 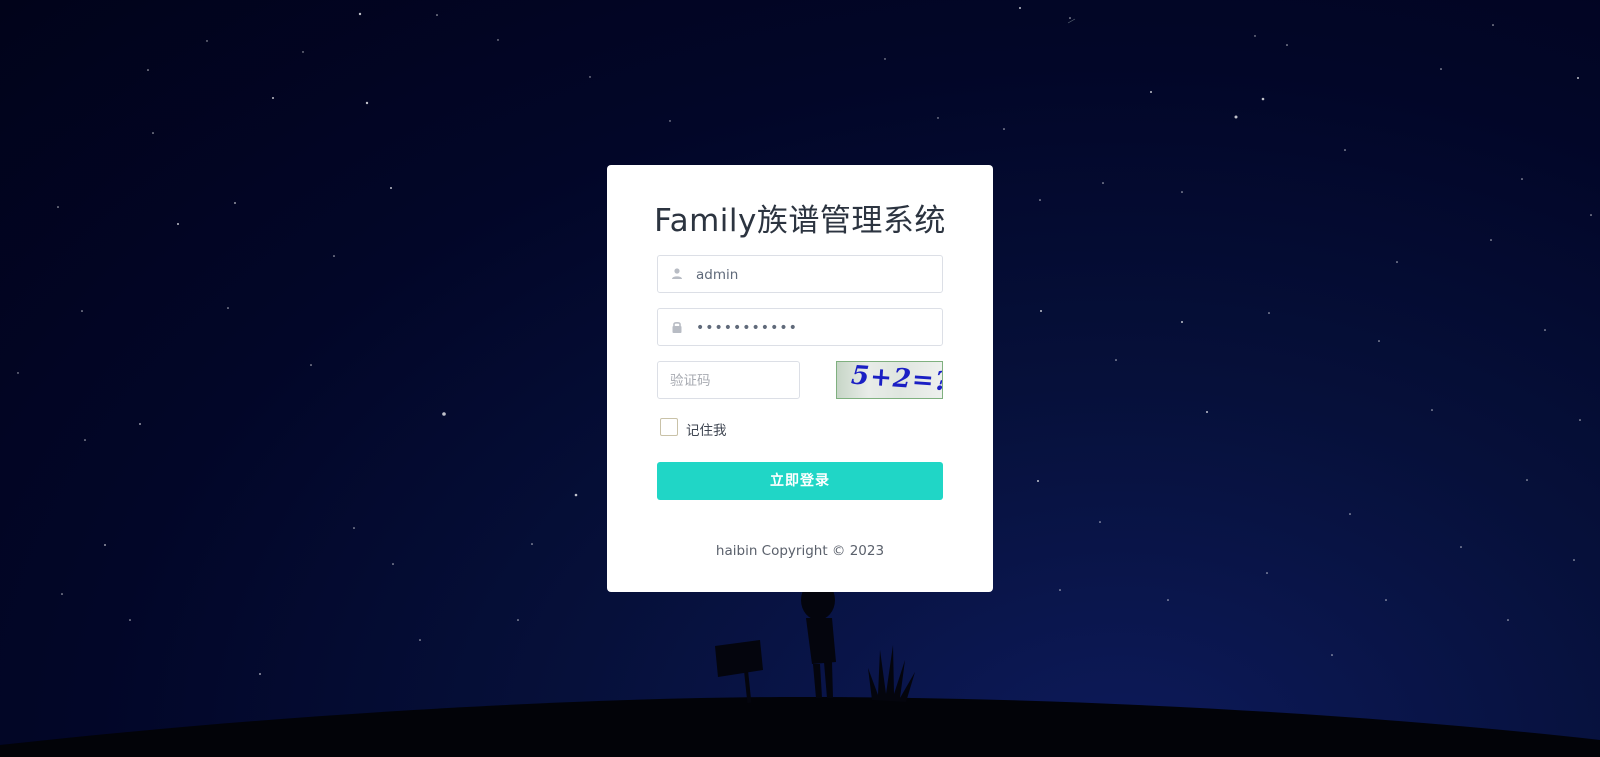 I want to click on captcha-image: 5+2=?, so click(x=889, y=380).